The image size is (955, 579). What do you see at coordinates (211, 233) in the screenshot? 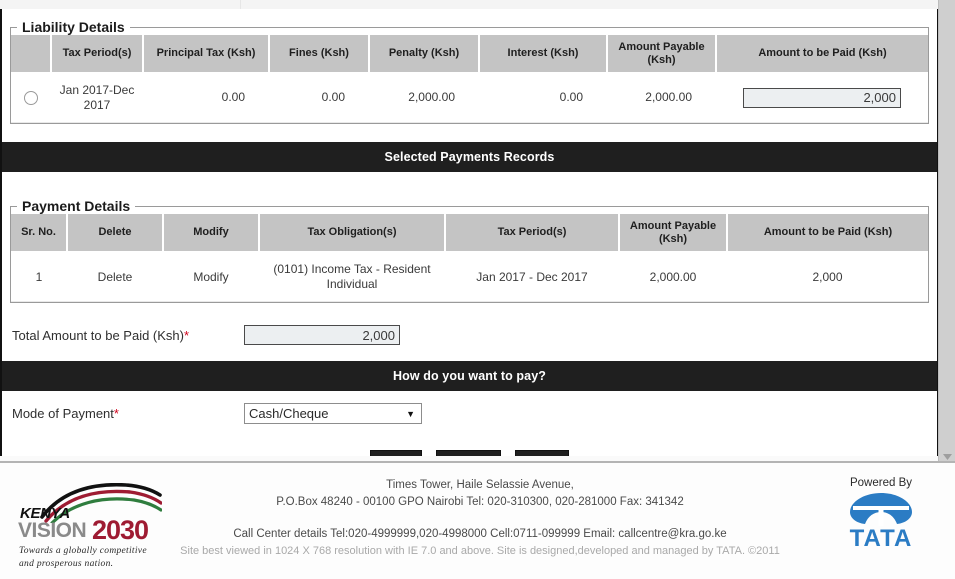
I see `payment-col-modify: Modify` at bounding box center [211, 233].